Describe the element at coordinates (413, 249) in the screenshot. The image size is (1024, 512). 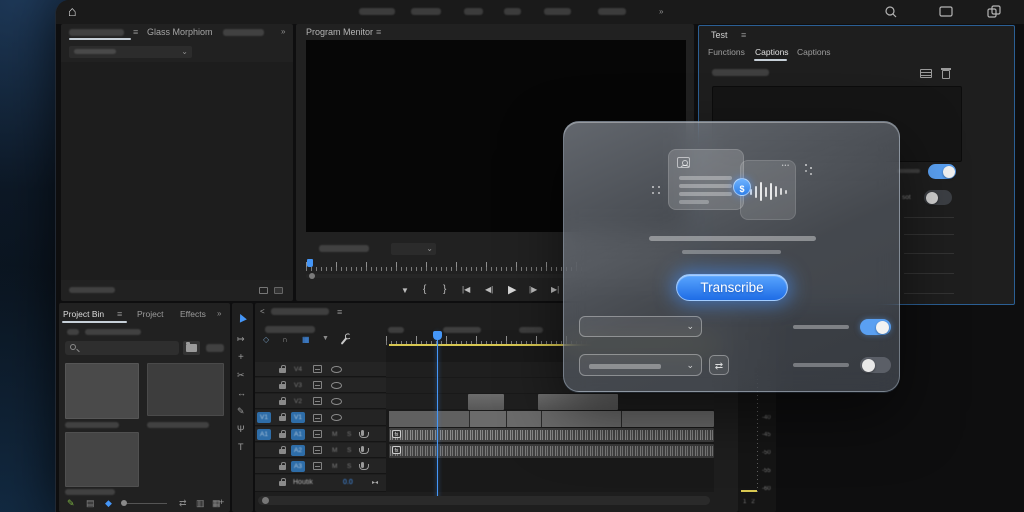
I see `program-zoom-dropdown: ⌄` at that location.